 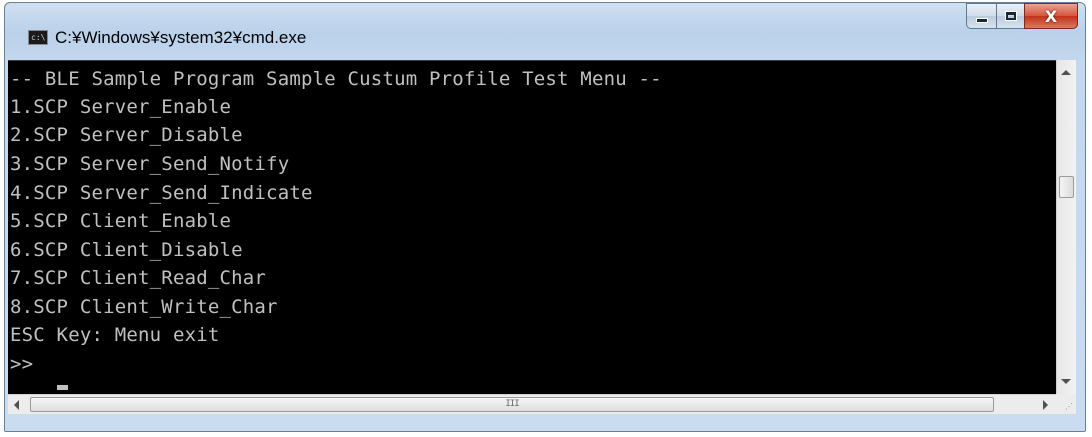 I want to click on scroll-down-arrow-icon, so click(x=1066, y=381).